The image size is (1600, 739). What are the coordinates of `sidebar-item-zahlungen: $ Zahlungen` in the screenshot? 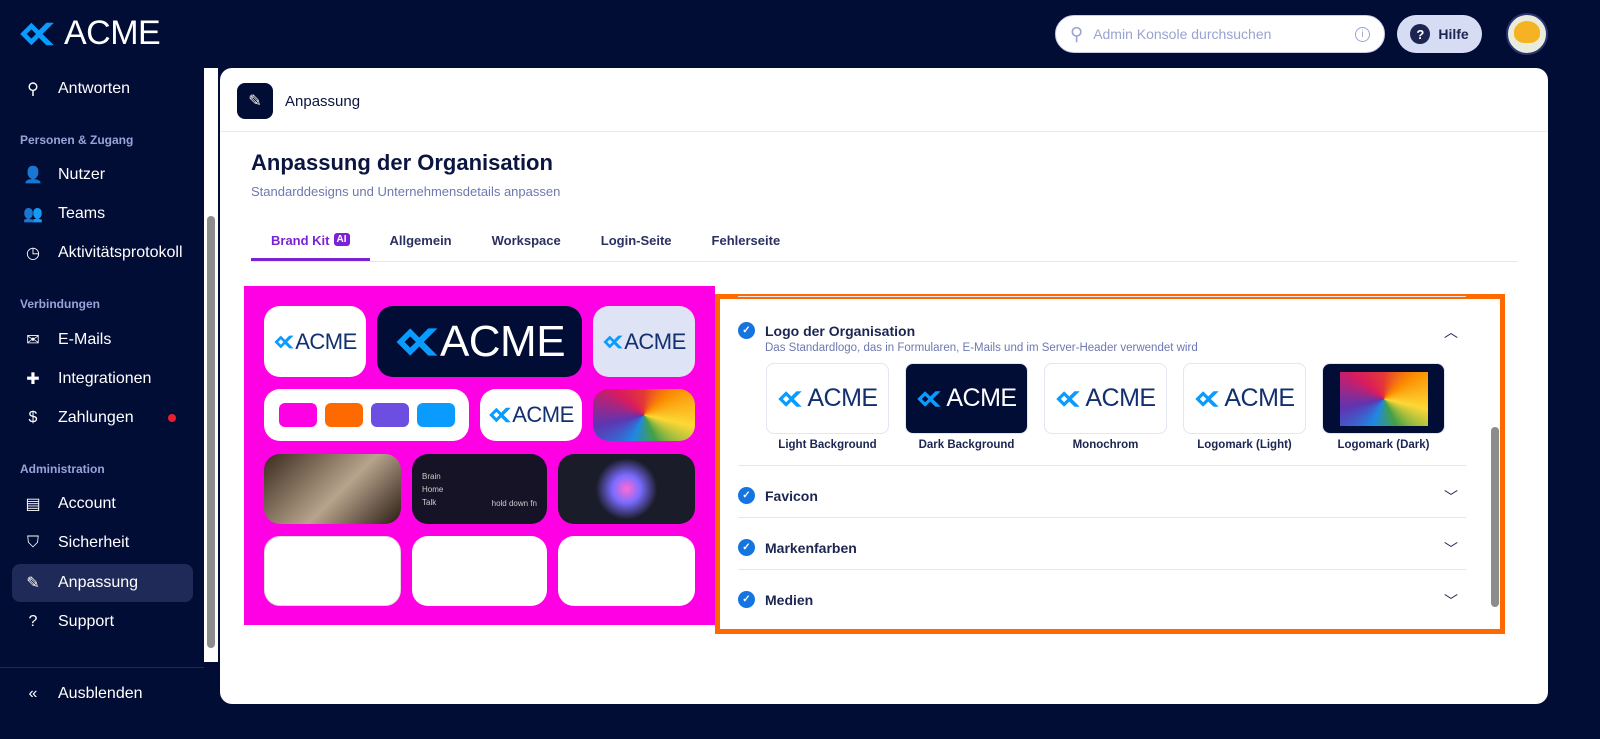 It's located at (102, 418).